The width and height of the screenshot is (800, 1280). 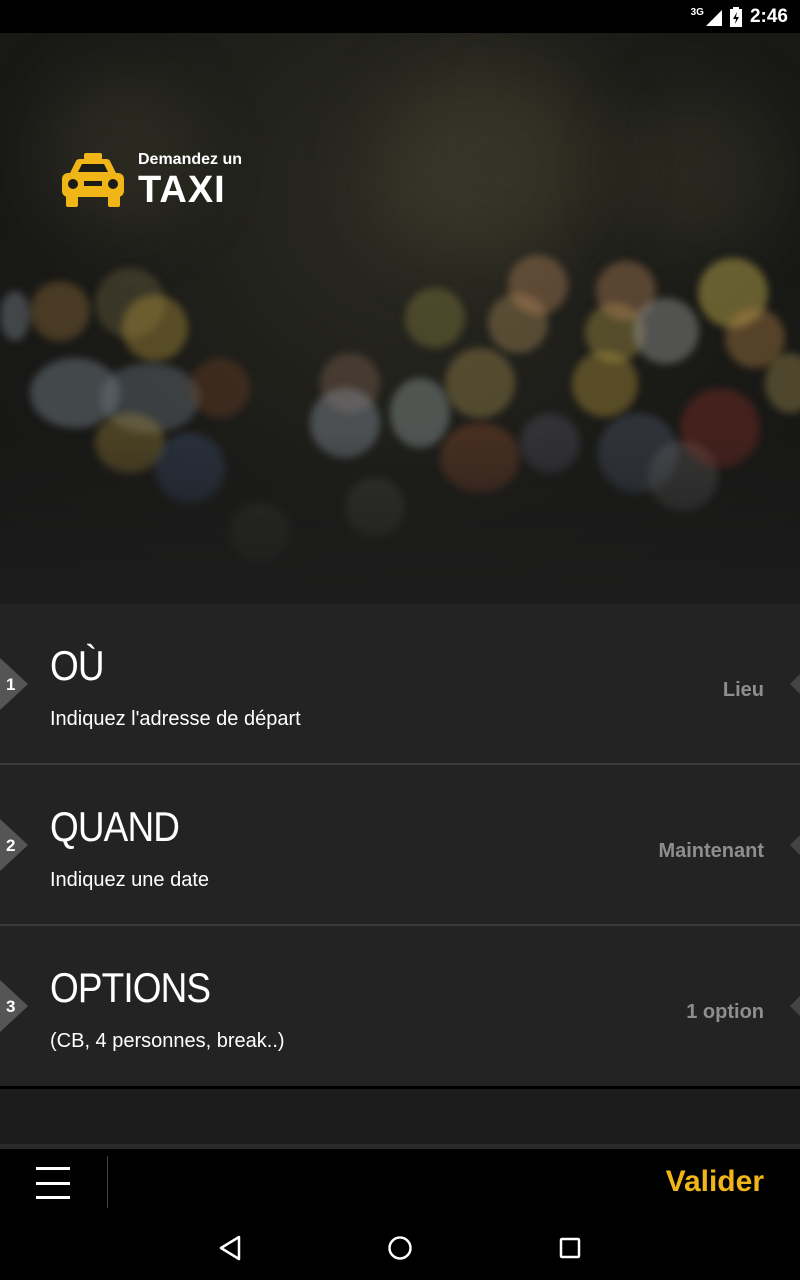 What do you see at coordinates (175, 719) in the screenshot?
I see `step-subtitle: Indiquez l'adresse de départ` at bounding box center [175, 719].